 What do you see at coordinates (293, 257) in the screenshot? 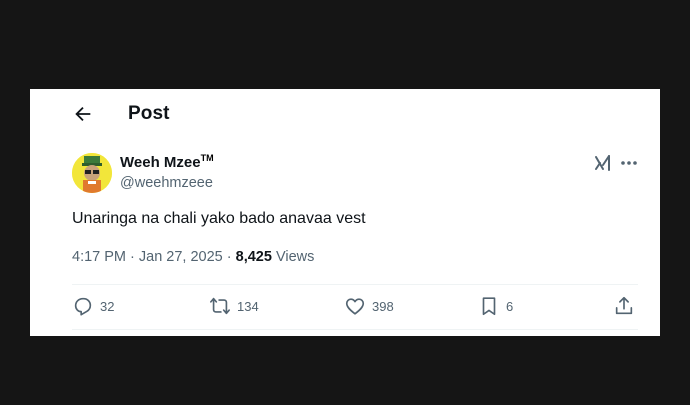
I see `views-label: Views` at bounding box center [293, 257].